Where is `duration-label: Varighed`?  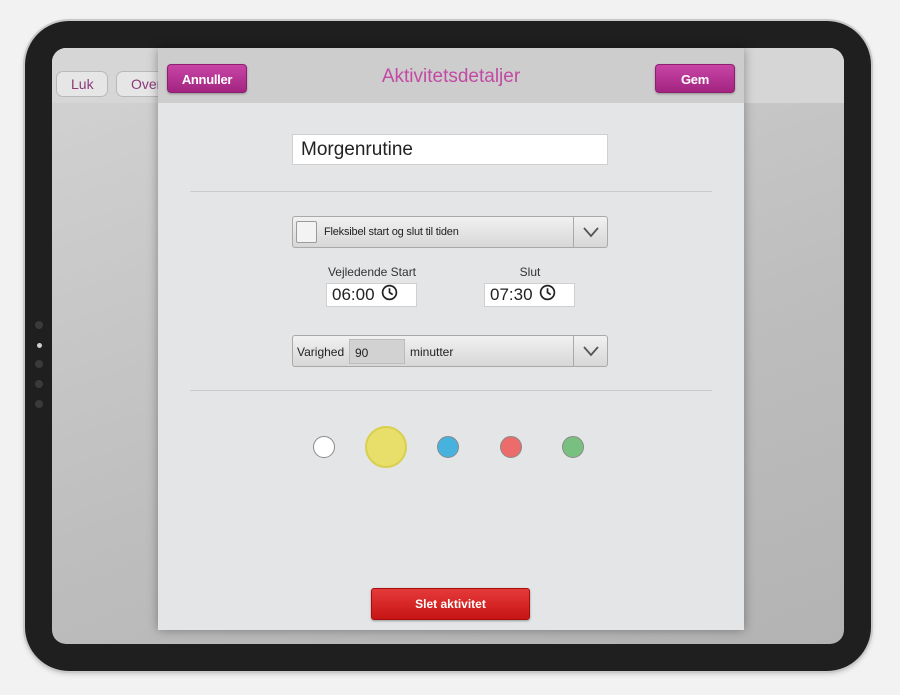
duration-label: Varighed is located at coordinates (321, 352).